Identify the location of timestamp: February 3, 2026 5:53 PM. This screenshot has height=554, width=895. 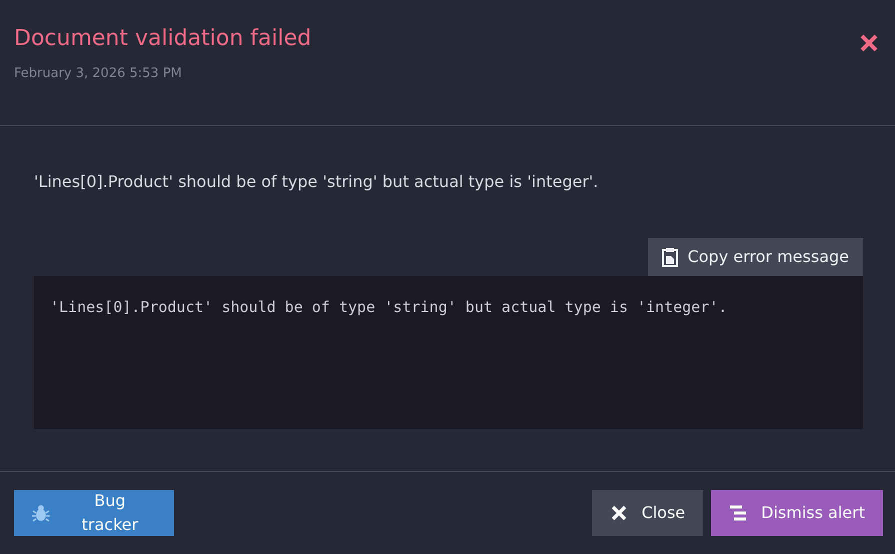
(98, 74).